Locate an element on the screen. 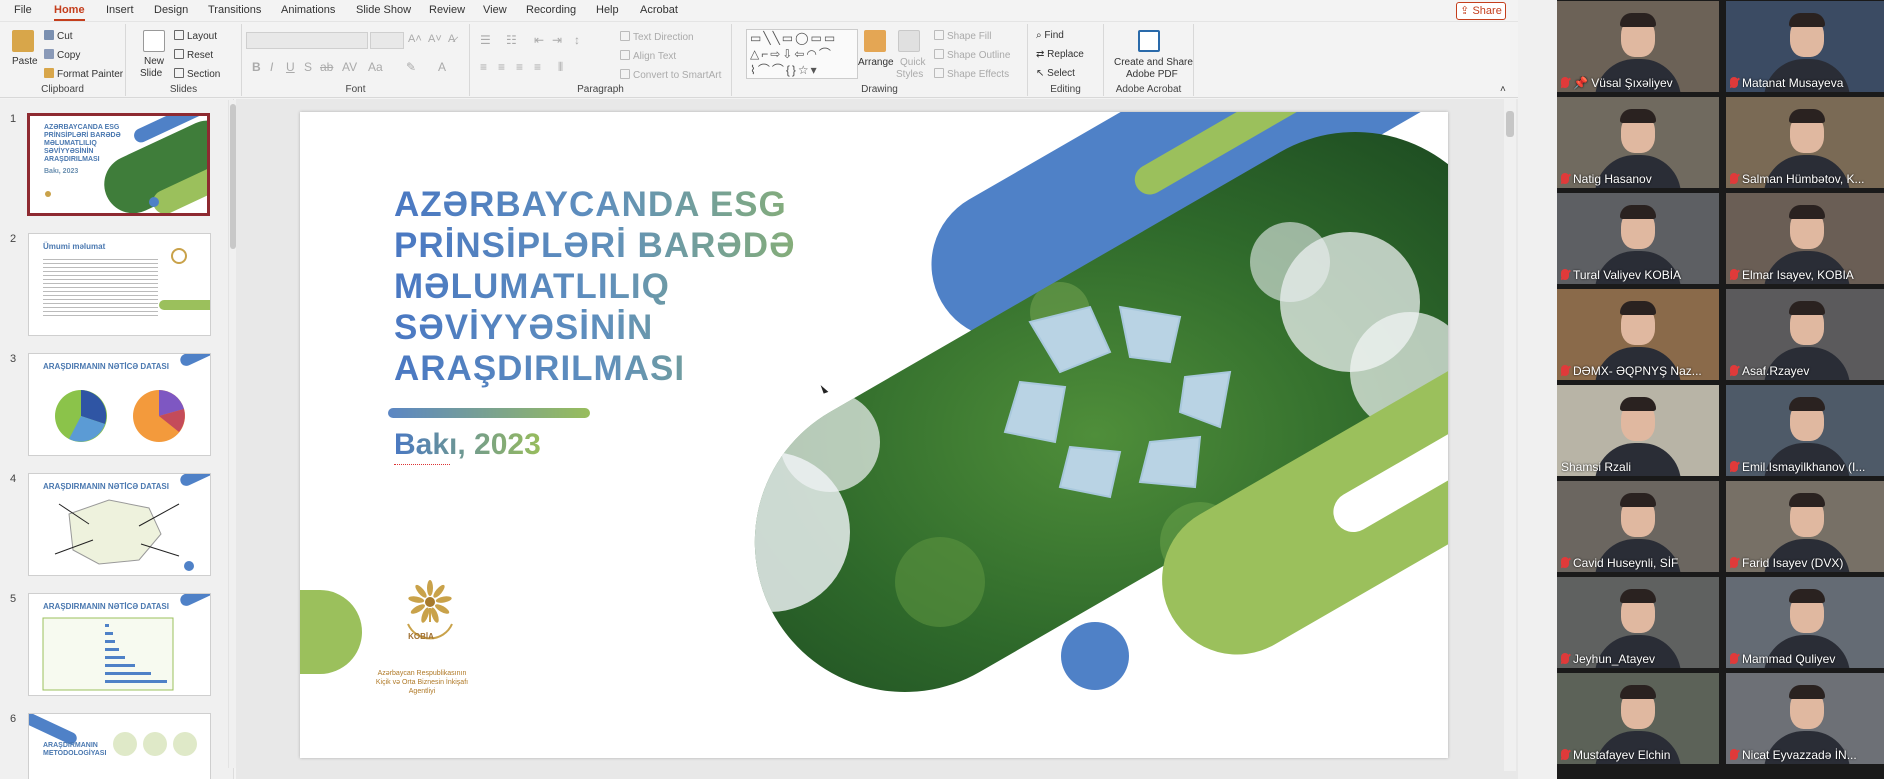 The width and height of the screenshot is (1884, 779). participant-tile: Elmar Isayev, KOBIA is located at coordinates (1805, 238).